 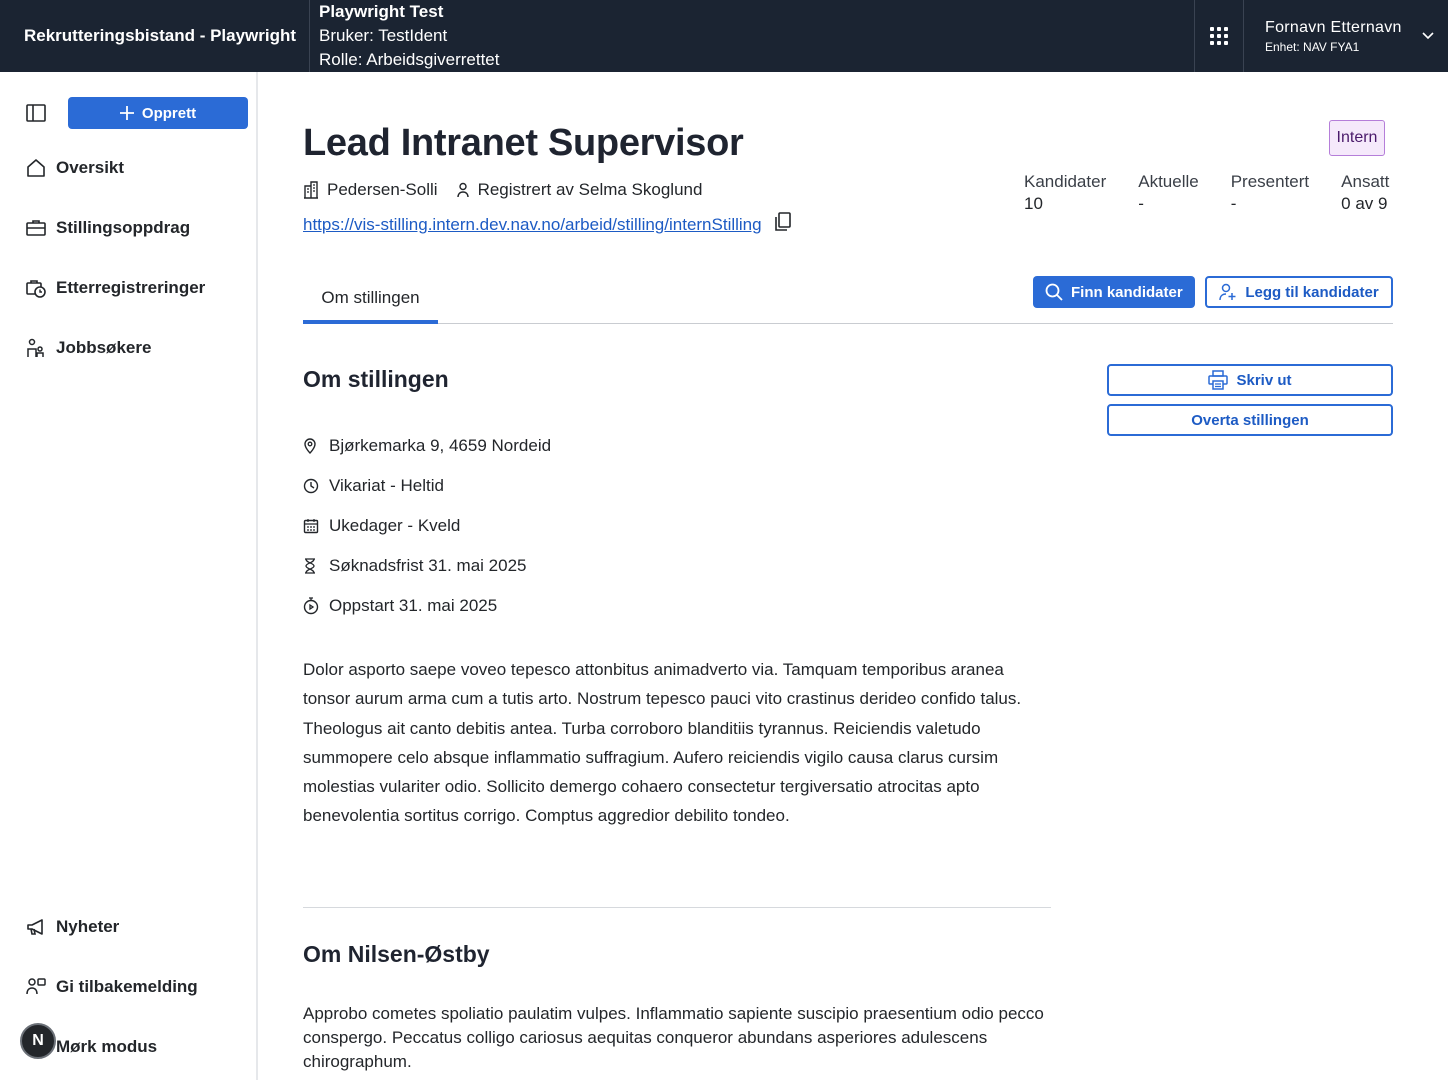 What do you see at coordinates (395, 525) in the screenshot?
I see `fact-text: Ukedager - Kveld` at bounding box center [395, 525].